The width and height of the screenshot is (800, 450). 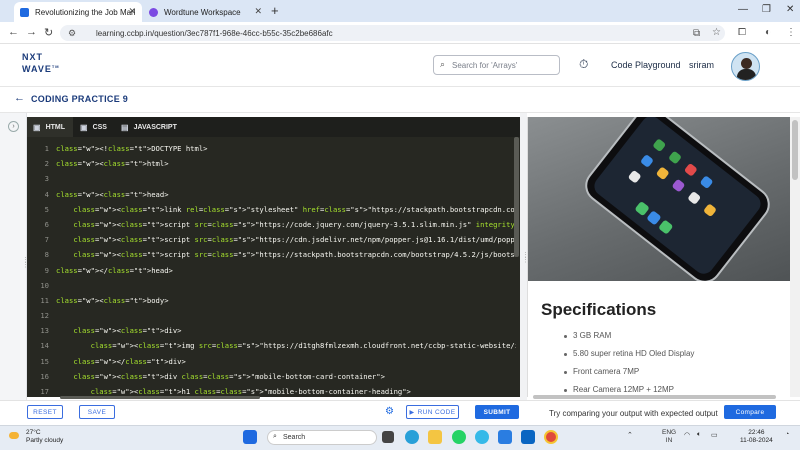 I want to click on tab-html: ▣ HTML, so click(x=50, y=127).